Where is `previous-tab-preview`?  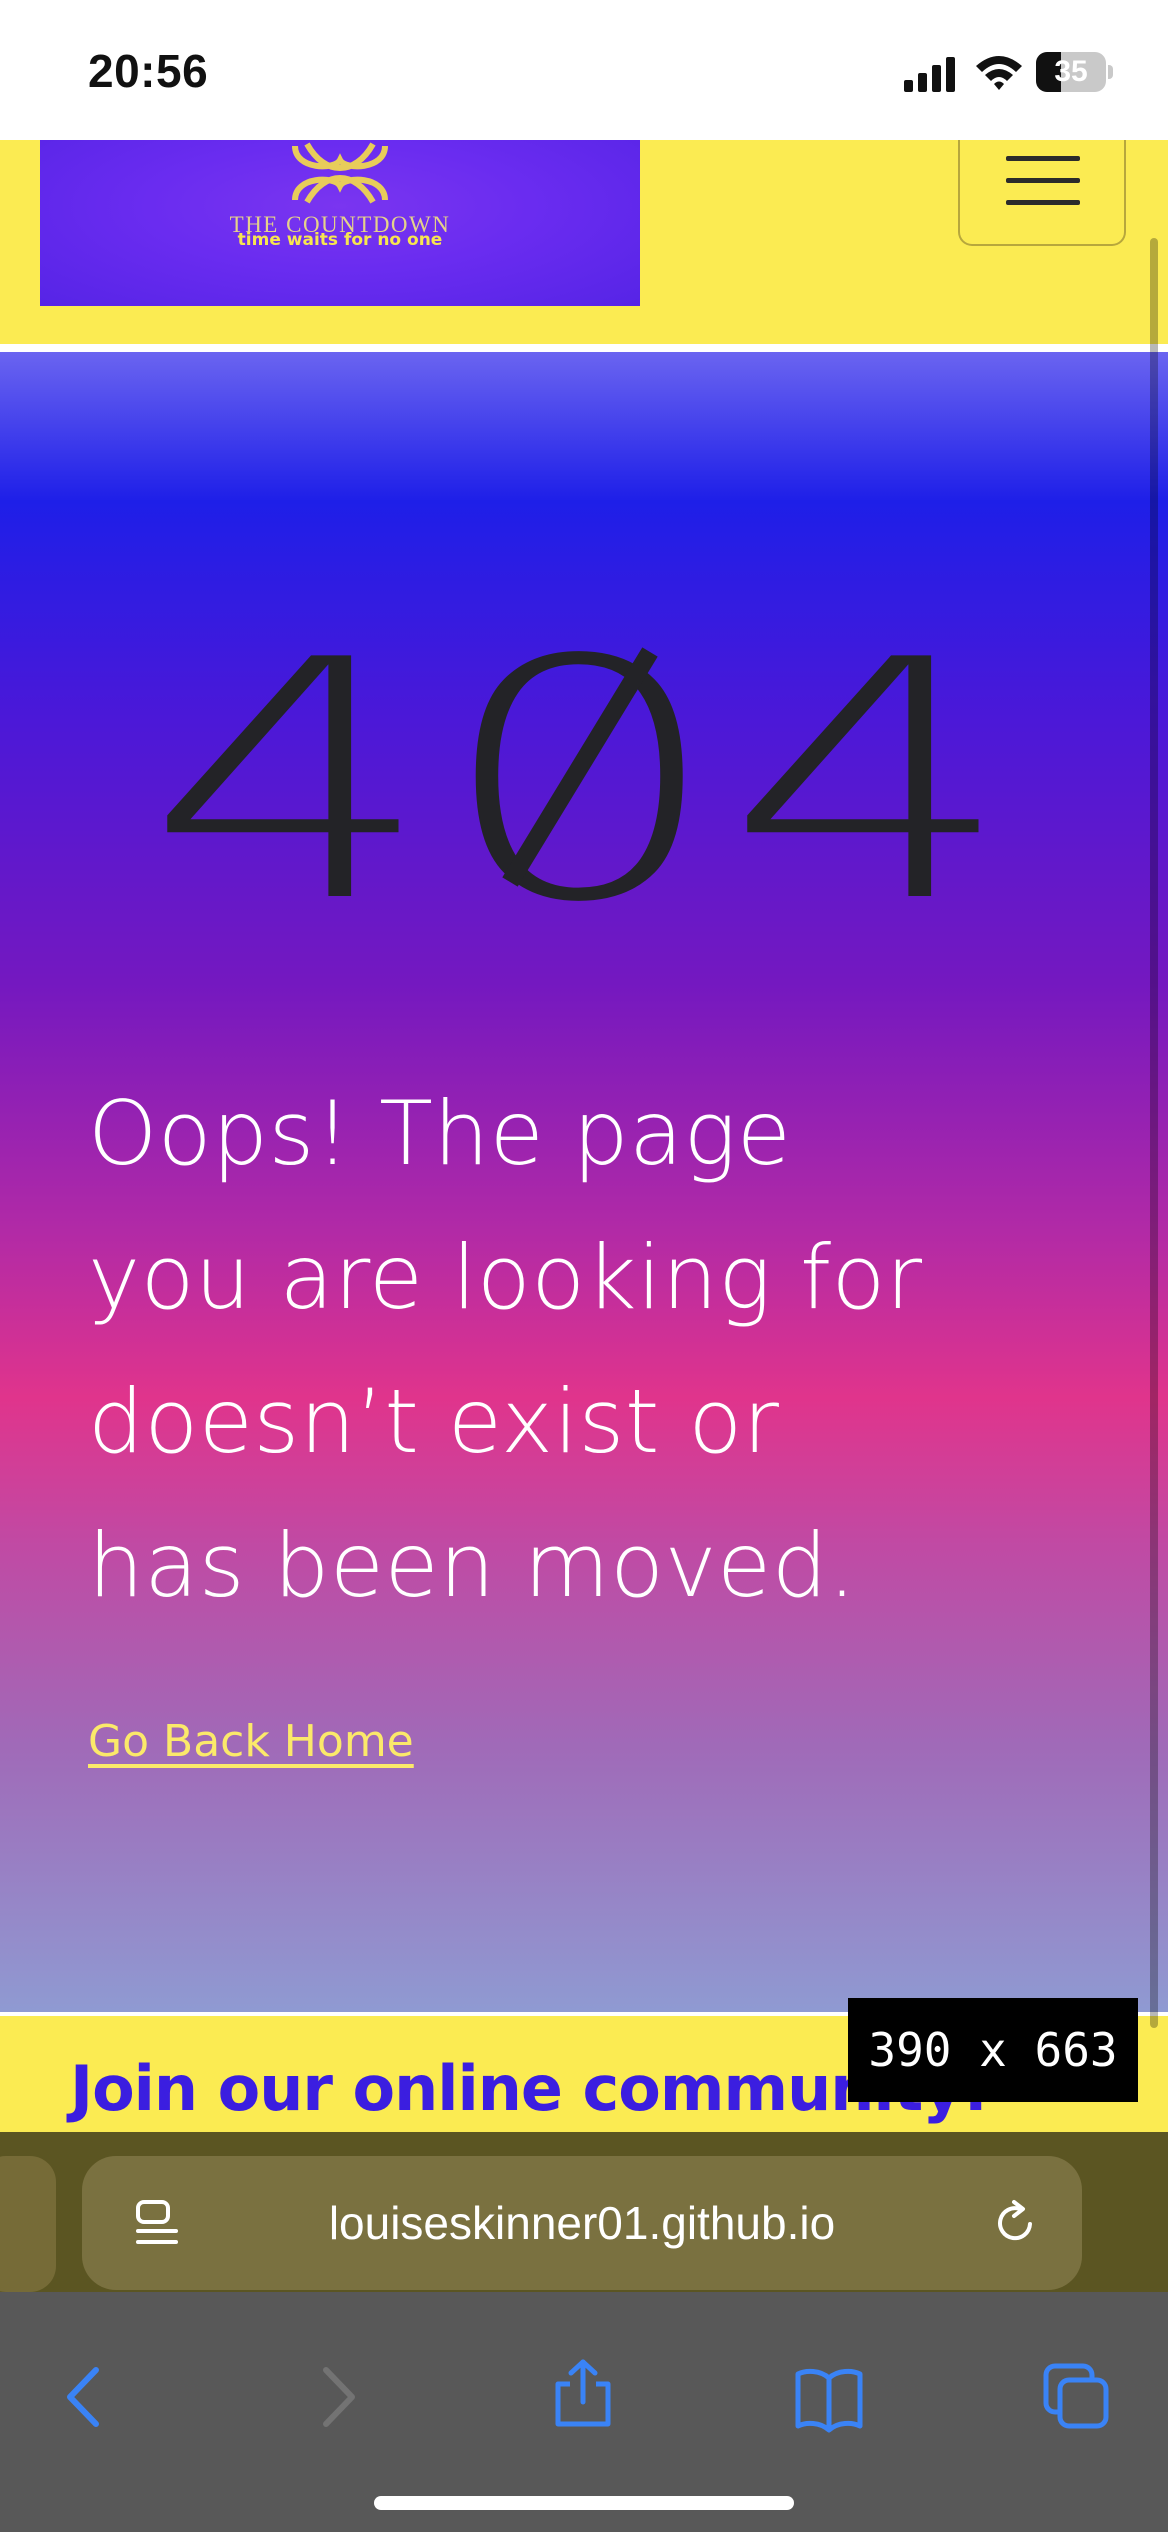 previous-tab-preview is located at coordinates (28, 2224).